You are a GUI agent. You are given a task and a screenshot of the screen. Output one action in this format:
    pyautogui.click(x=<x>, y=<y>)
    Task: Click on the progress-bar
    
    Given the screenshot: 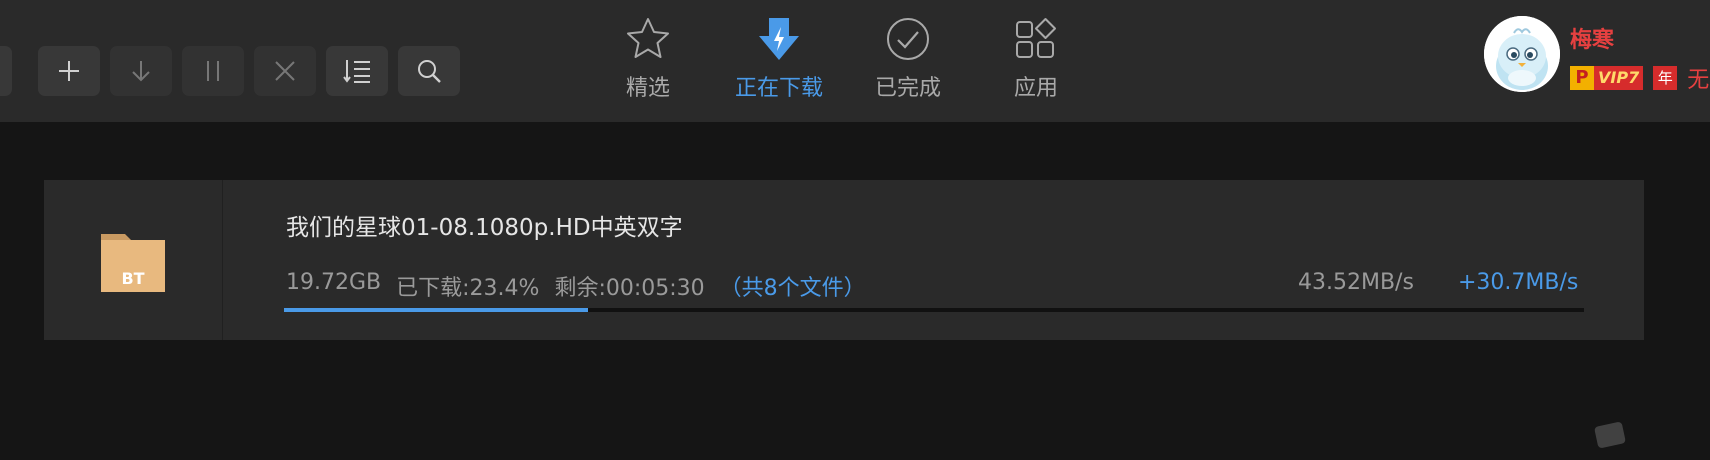 What is the action you would take?
    pyautogui.click(x=934, y=310)
    